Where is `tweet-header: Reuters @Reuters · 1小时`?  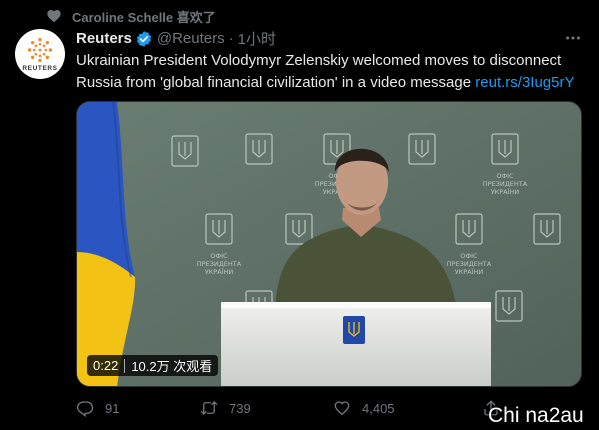
tweet-header: Reuters @Reuters · 1小时 is located at coordinates (176, 38).